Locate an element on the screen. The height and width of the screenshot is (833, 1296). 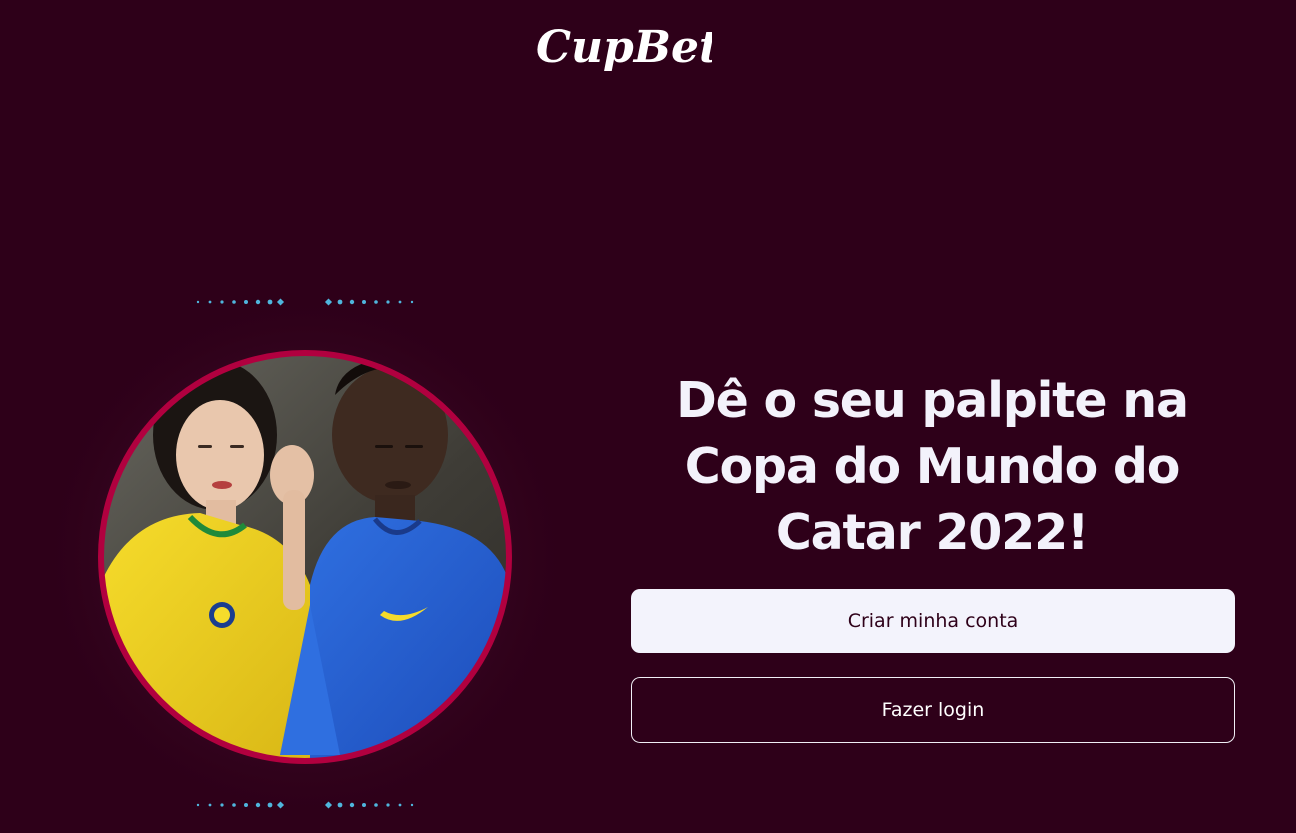
login-button: Fazer login is located at coordinates (933, 710).